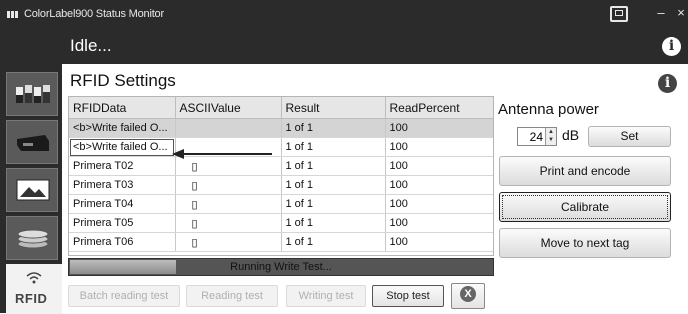  I want to click on rfid-info-icon: i, so click(667, 83).